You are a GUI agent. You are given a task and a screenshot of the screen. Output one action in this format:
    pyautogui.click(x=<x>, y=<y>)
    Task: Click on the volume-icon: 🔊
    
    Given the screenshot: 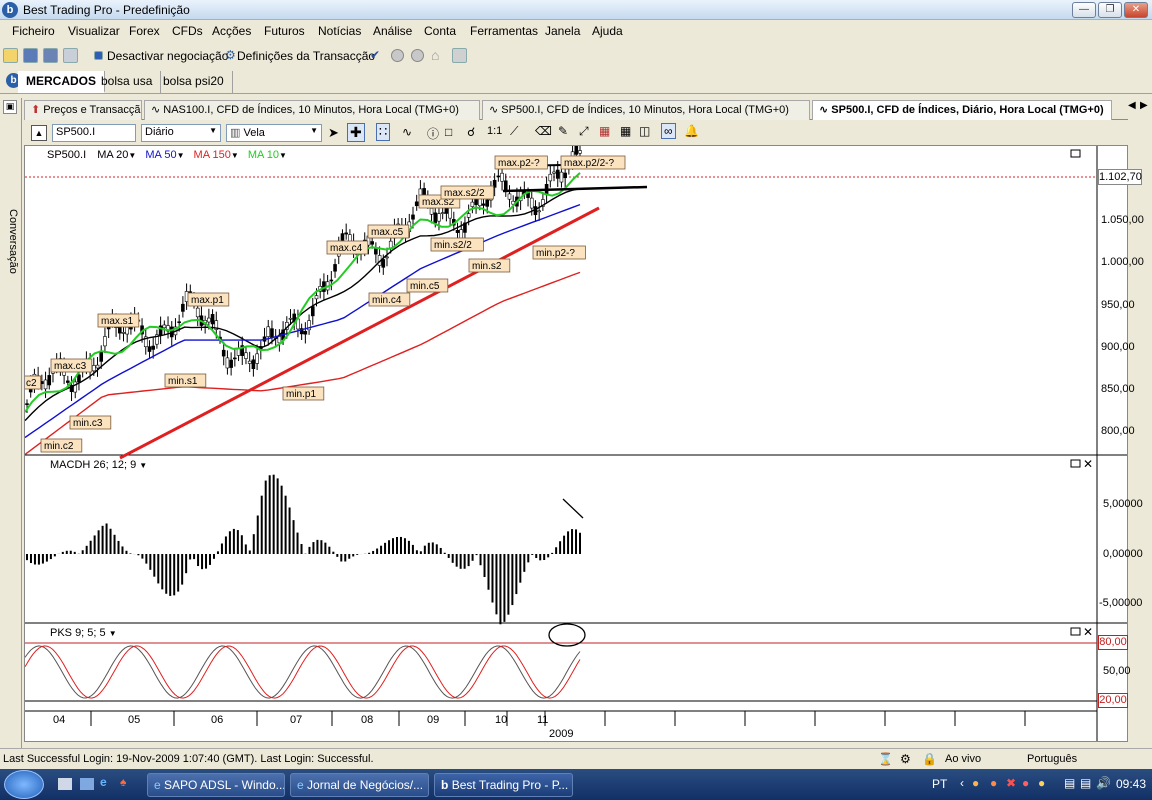 What is the action you would take?
    pyautogui.click(x=1103, y=783)
    